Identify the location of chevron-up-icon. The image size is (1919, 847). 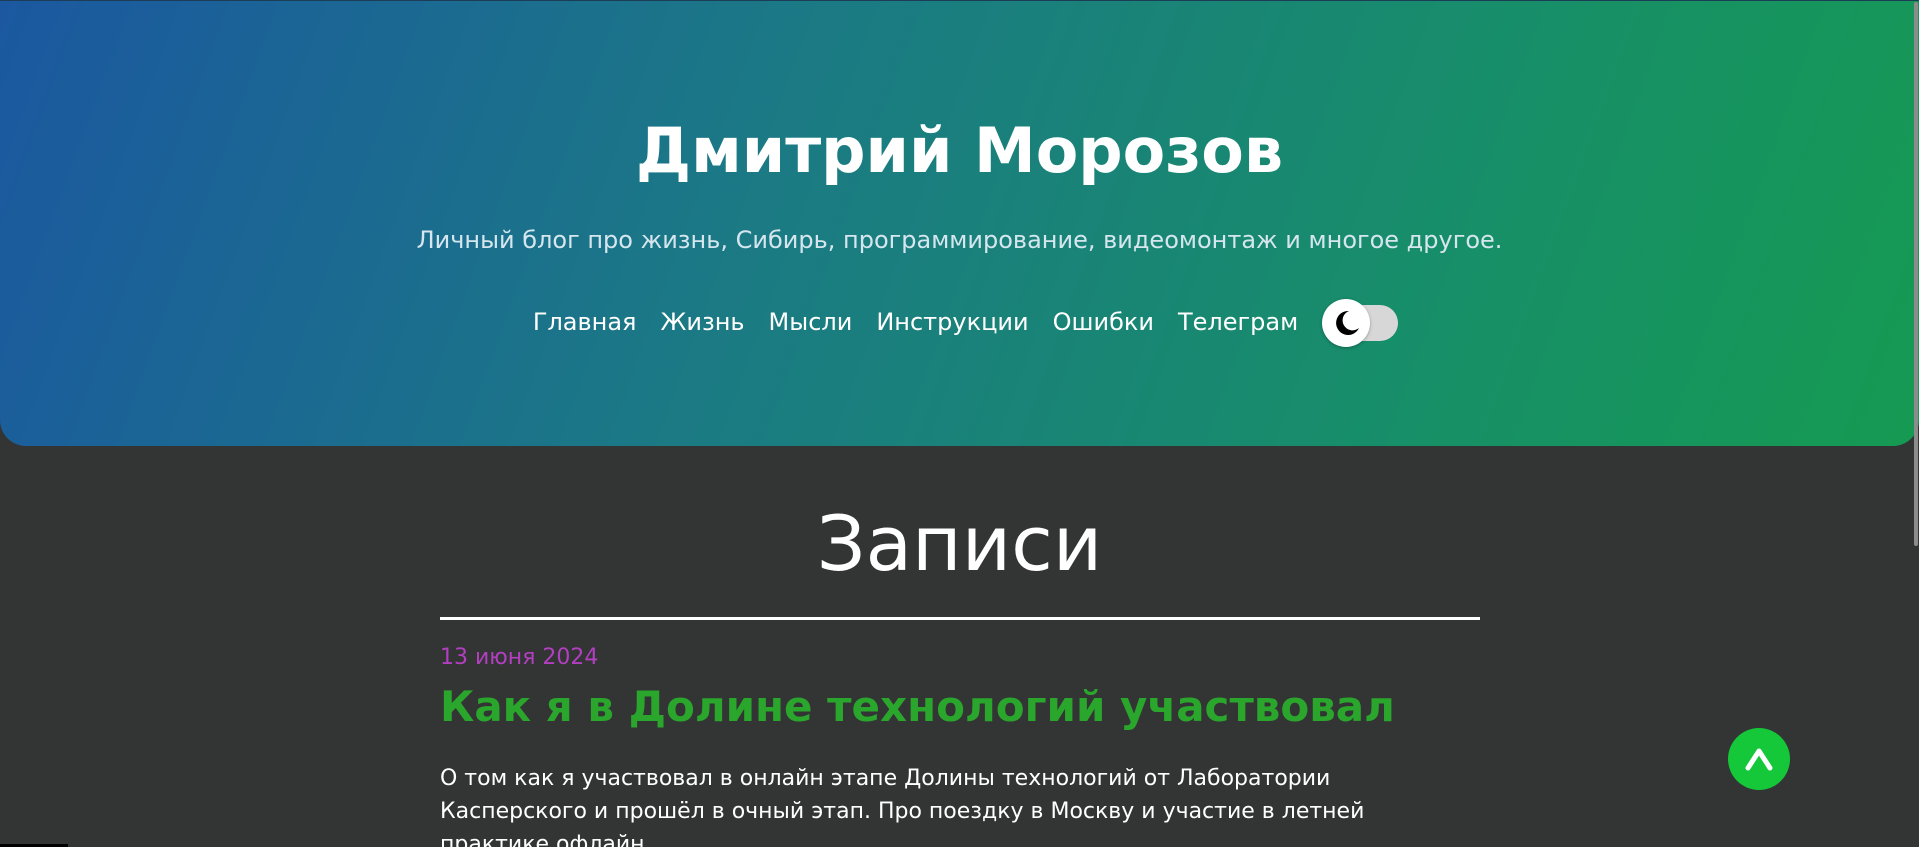
(1759, 759).